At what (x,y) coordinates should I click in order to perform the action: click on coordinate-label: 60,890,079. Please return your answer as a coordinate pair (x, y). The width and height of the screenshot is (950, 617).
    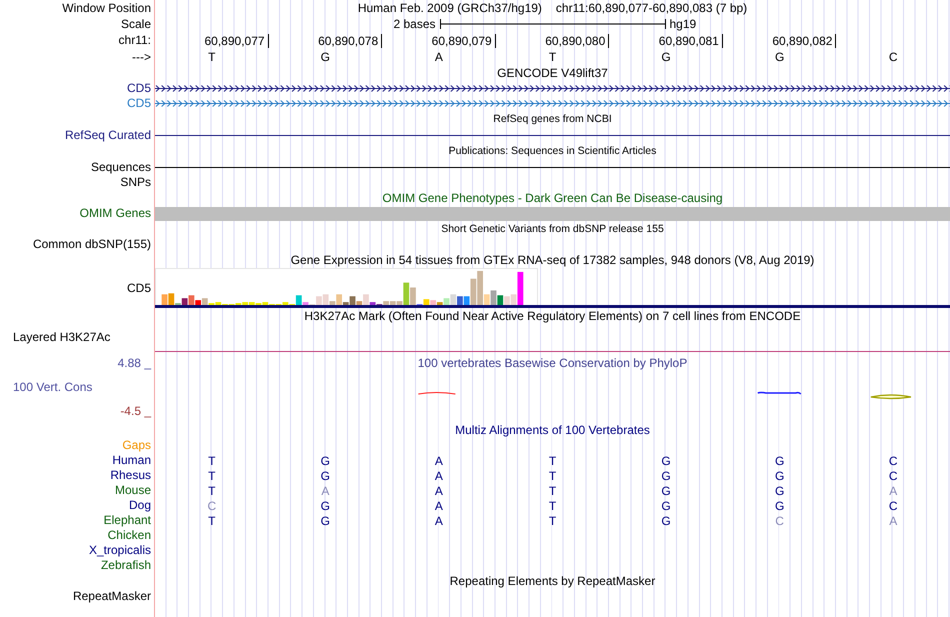
    Looking at the image, I should click on (464, 41).